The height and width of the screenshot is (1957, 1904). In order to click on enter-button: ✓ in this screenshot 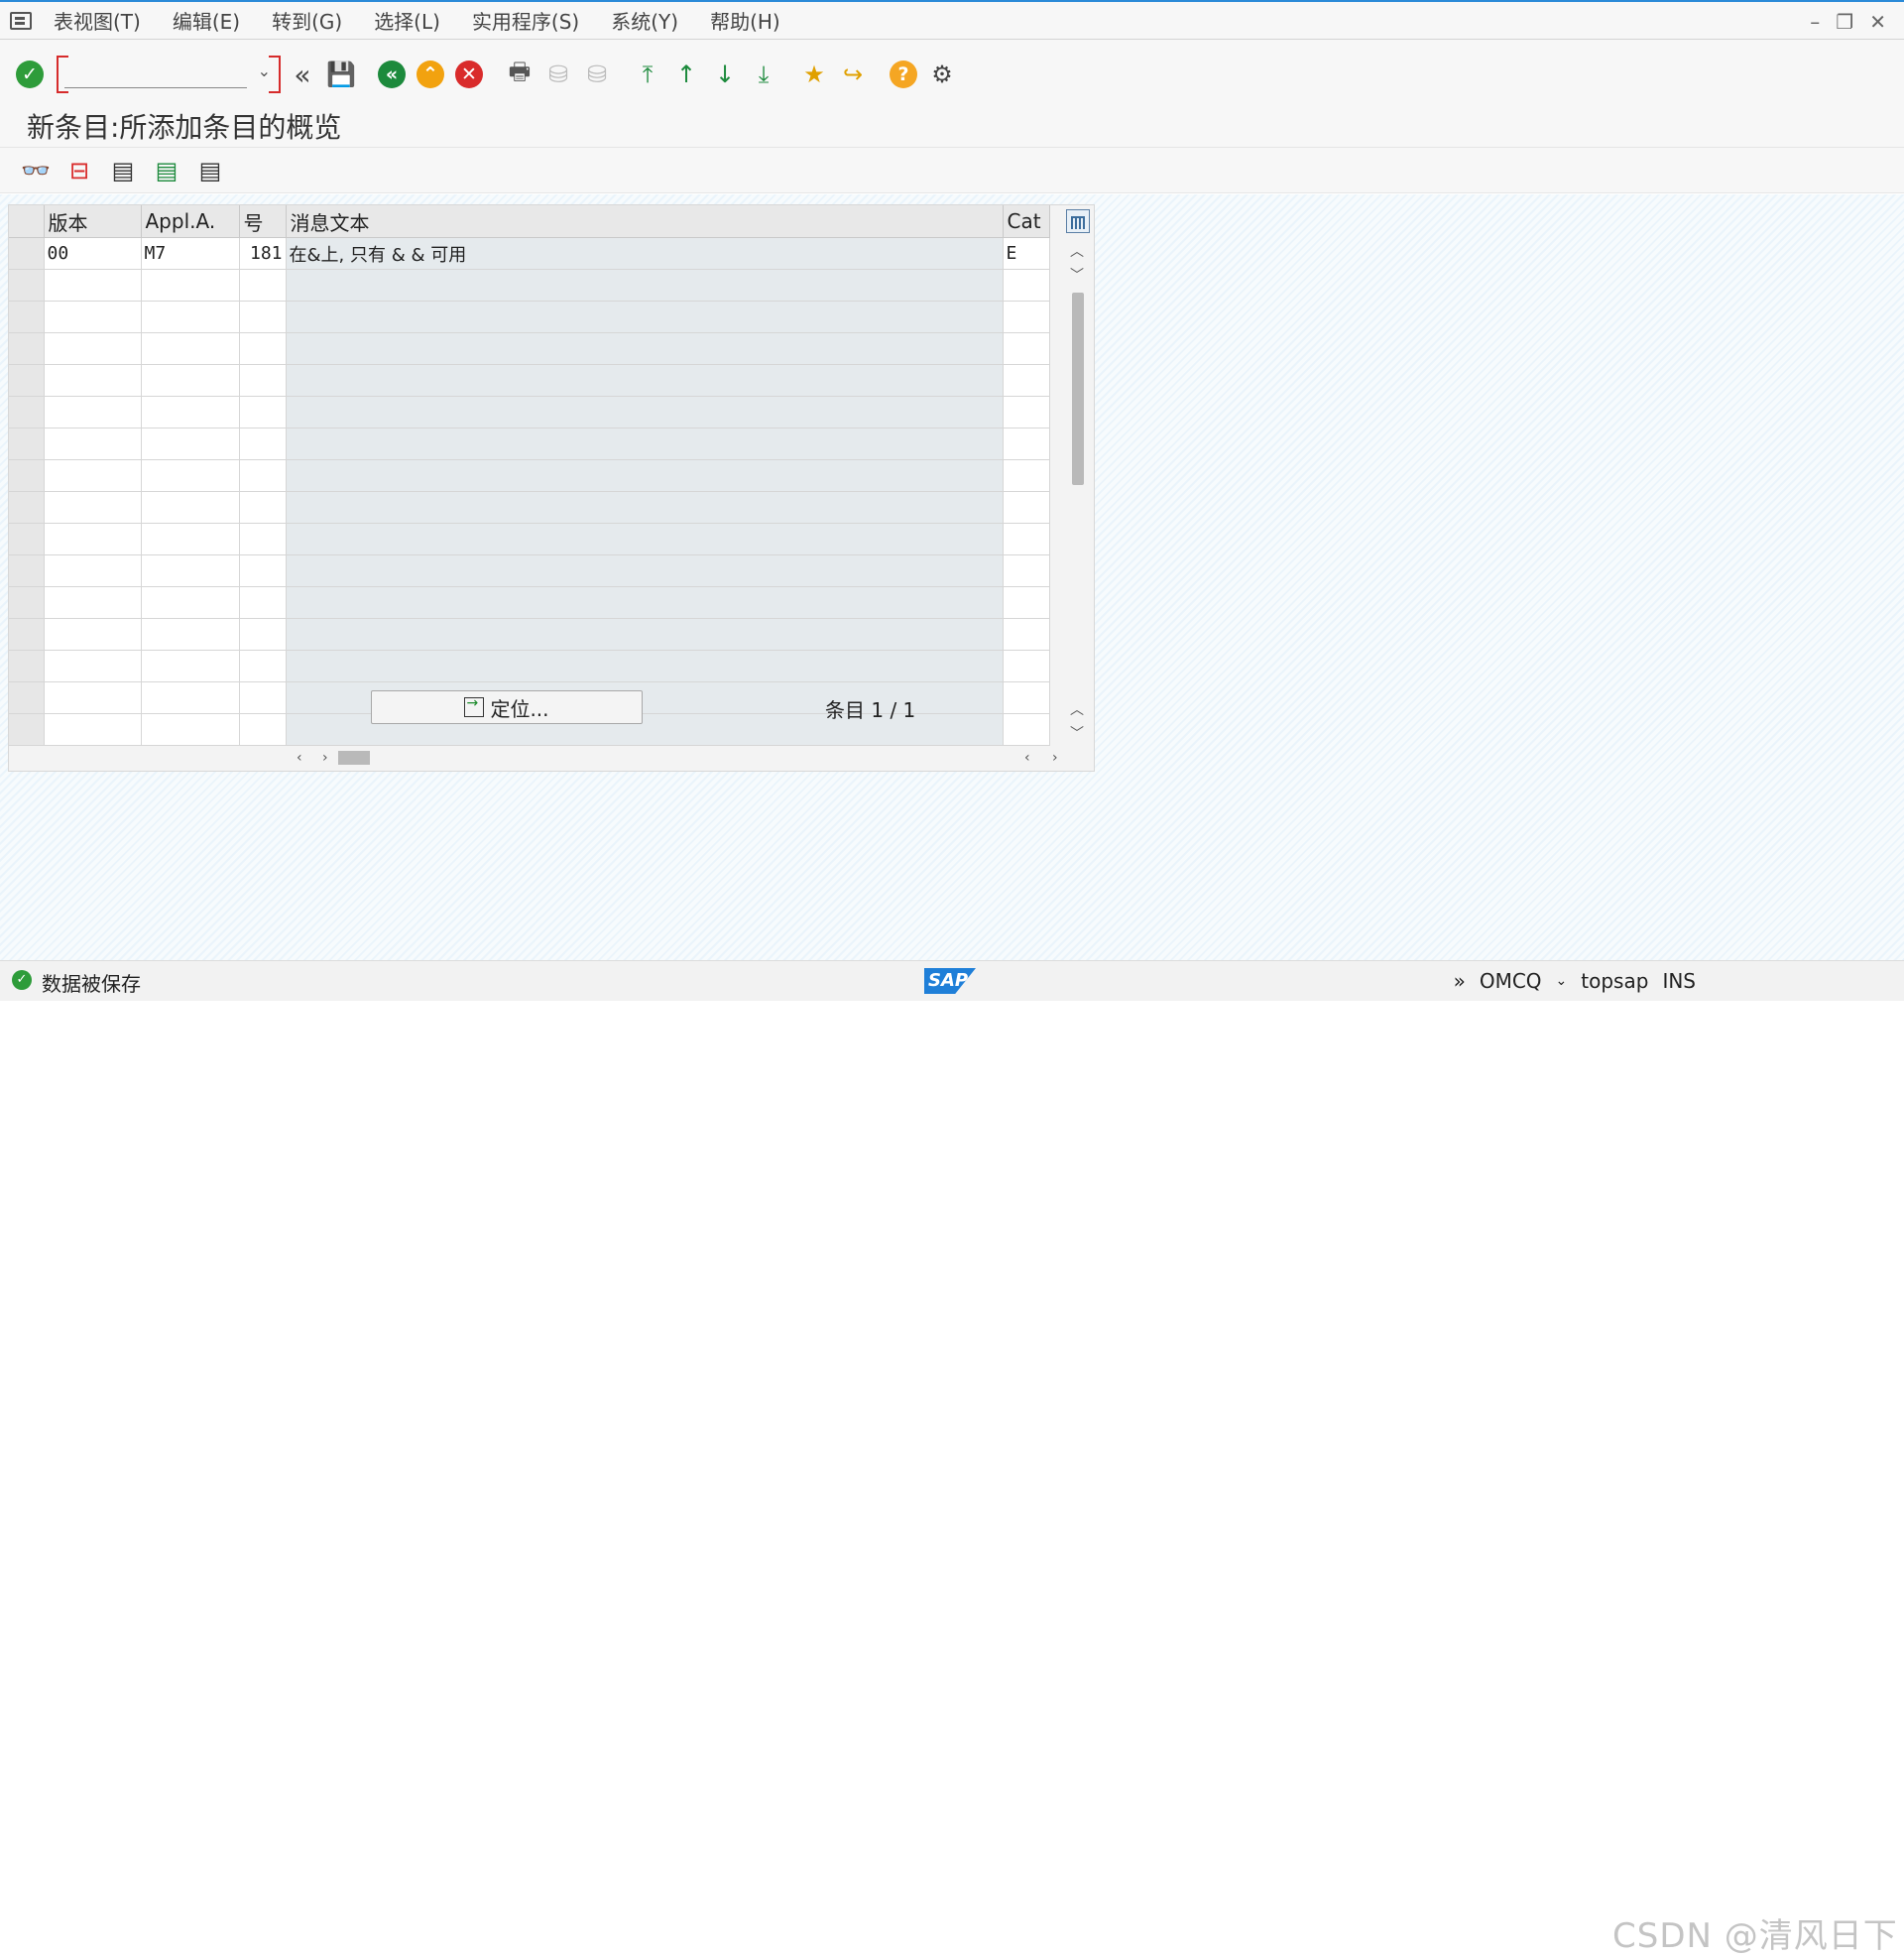, I will do `click(30, 74)`.